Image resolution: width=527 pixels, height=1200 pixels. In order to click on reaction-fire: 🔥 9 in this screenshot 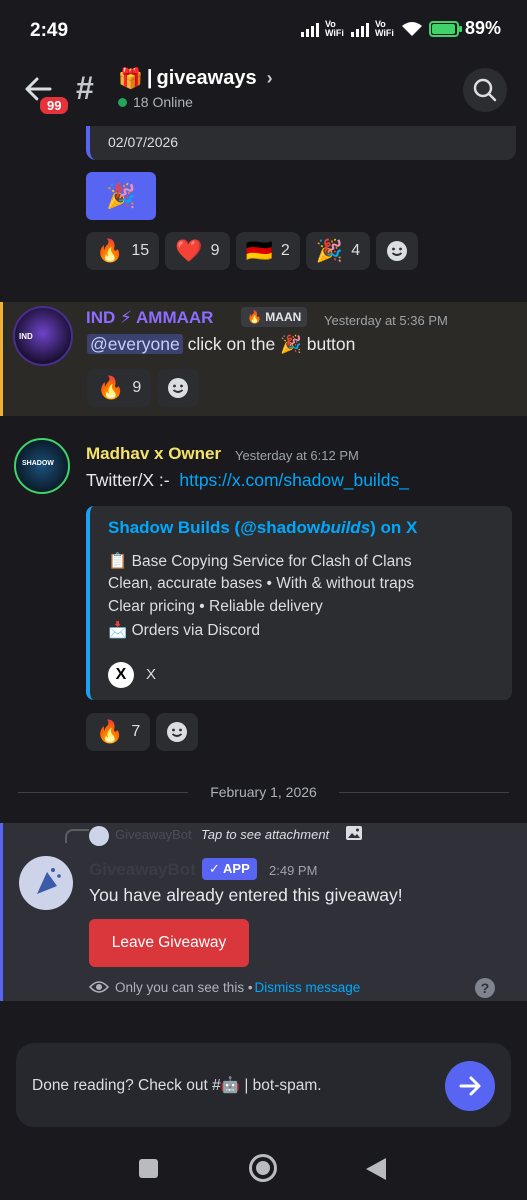, I will do `click(119, 388)`.